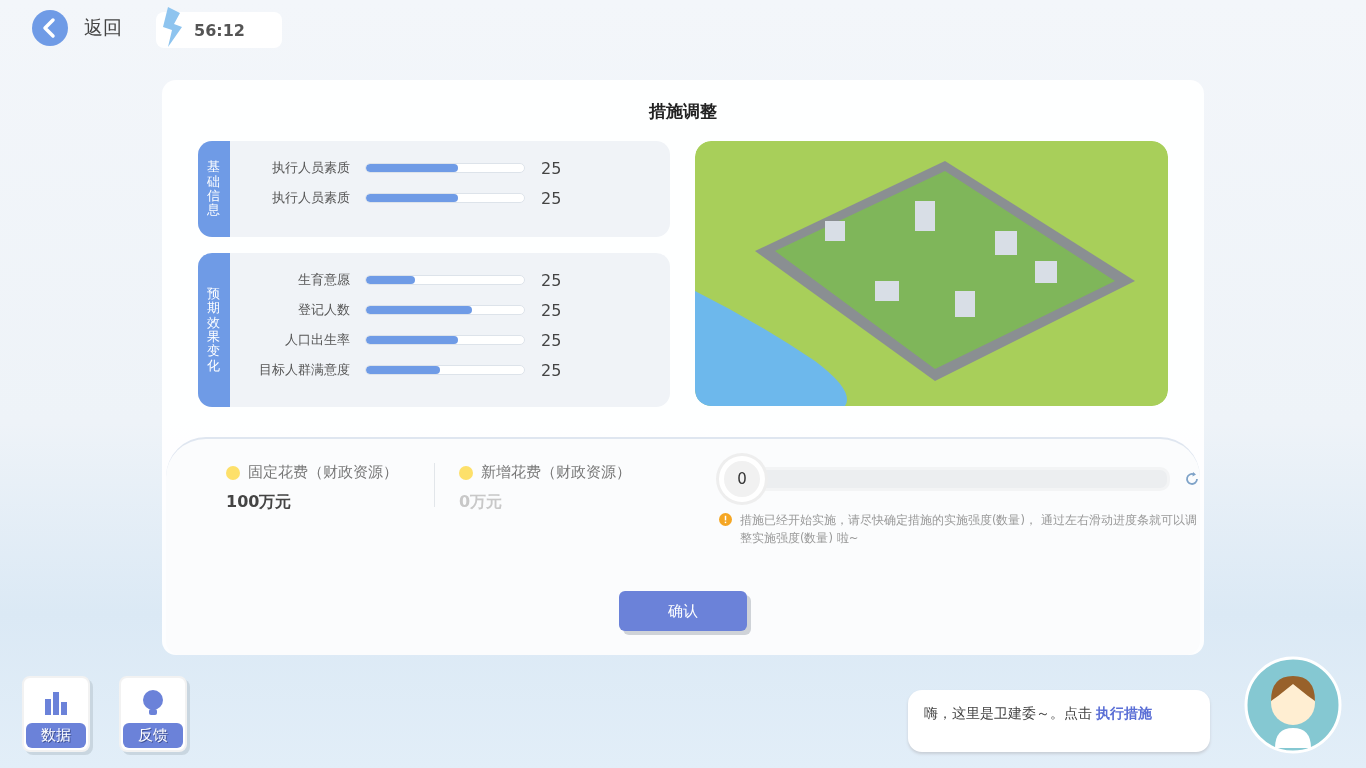 Image resolution: width=1366 pixels, height=768 pixels. I want to click on warning-icon, so click(725, 519).